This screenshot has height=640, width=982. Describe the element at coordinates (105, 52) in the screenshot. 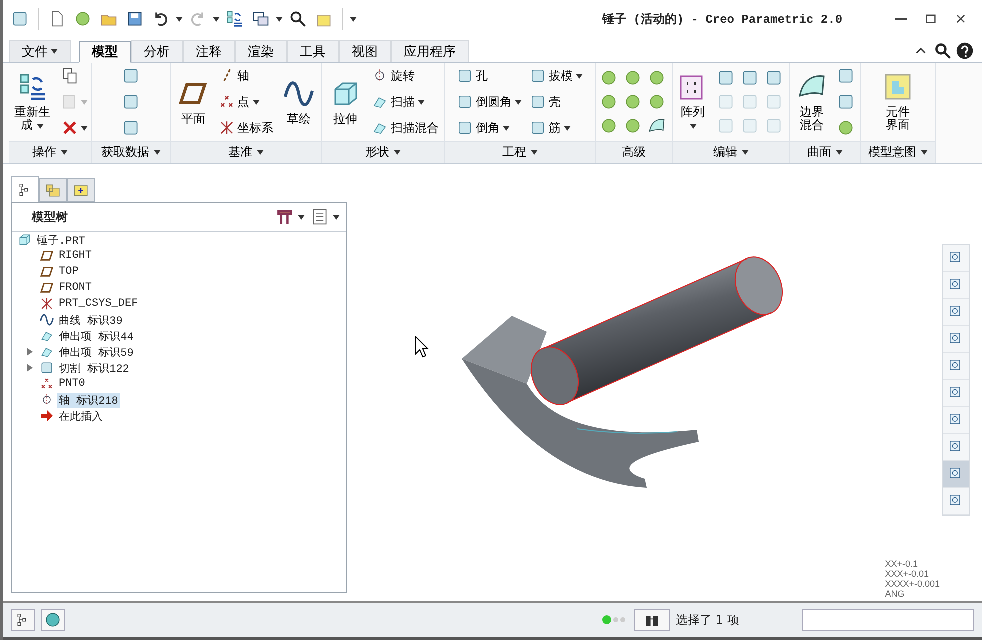

I see `ribbon-tab: 模型` at that location.